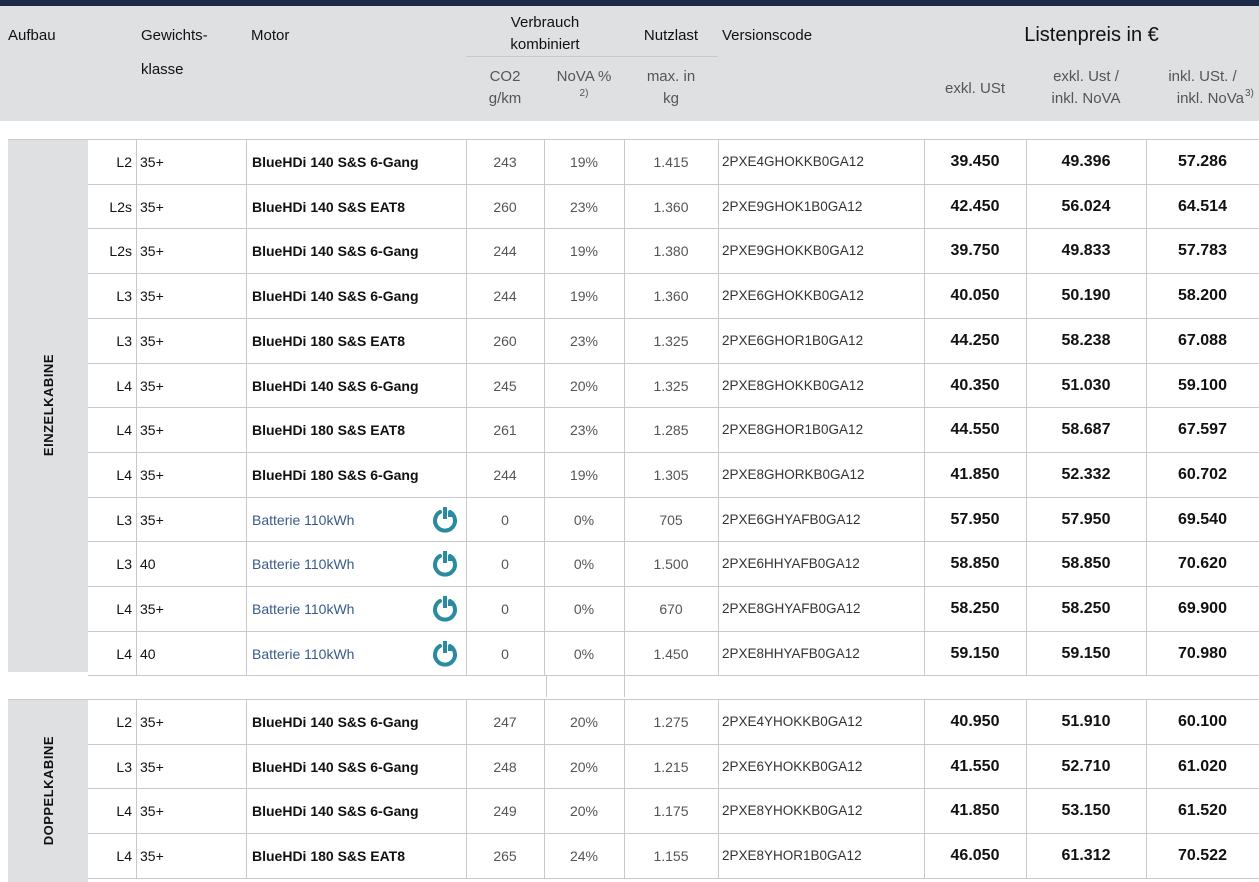  I want to click on version-code-cell: 2PXE6GHYAFB0GA12, so click(791, 519).